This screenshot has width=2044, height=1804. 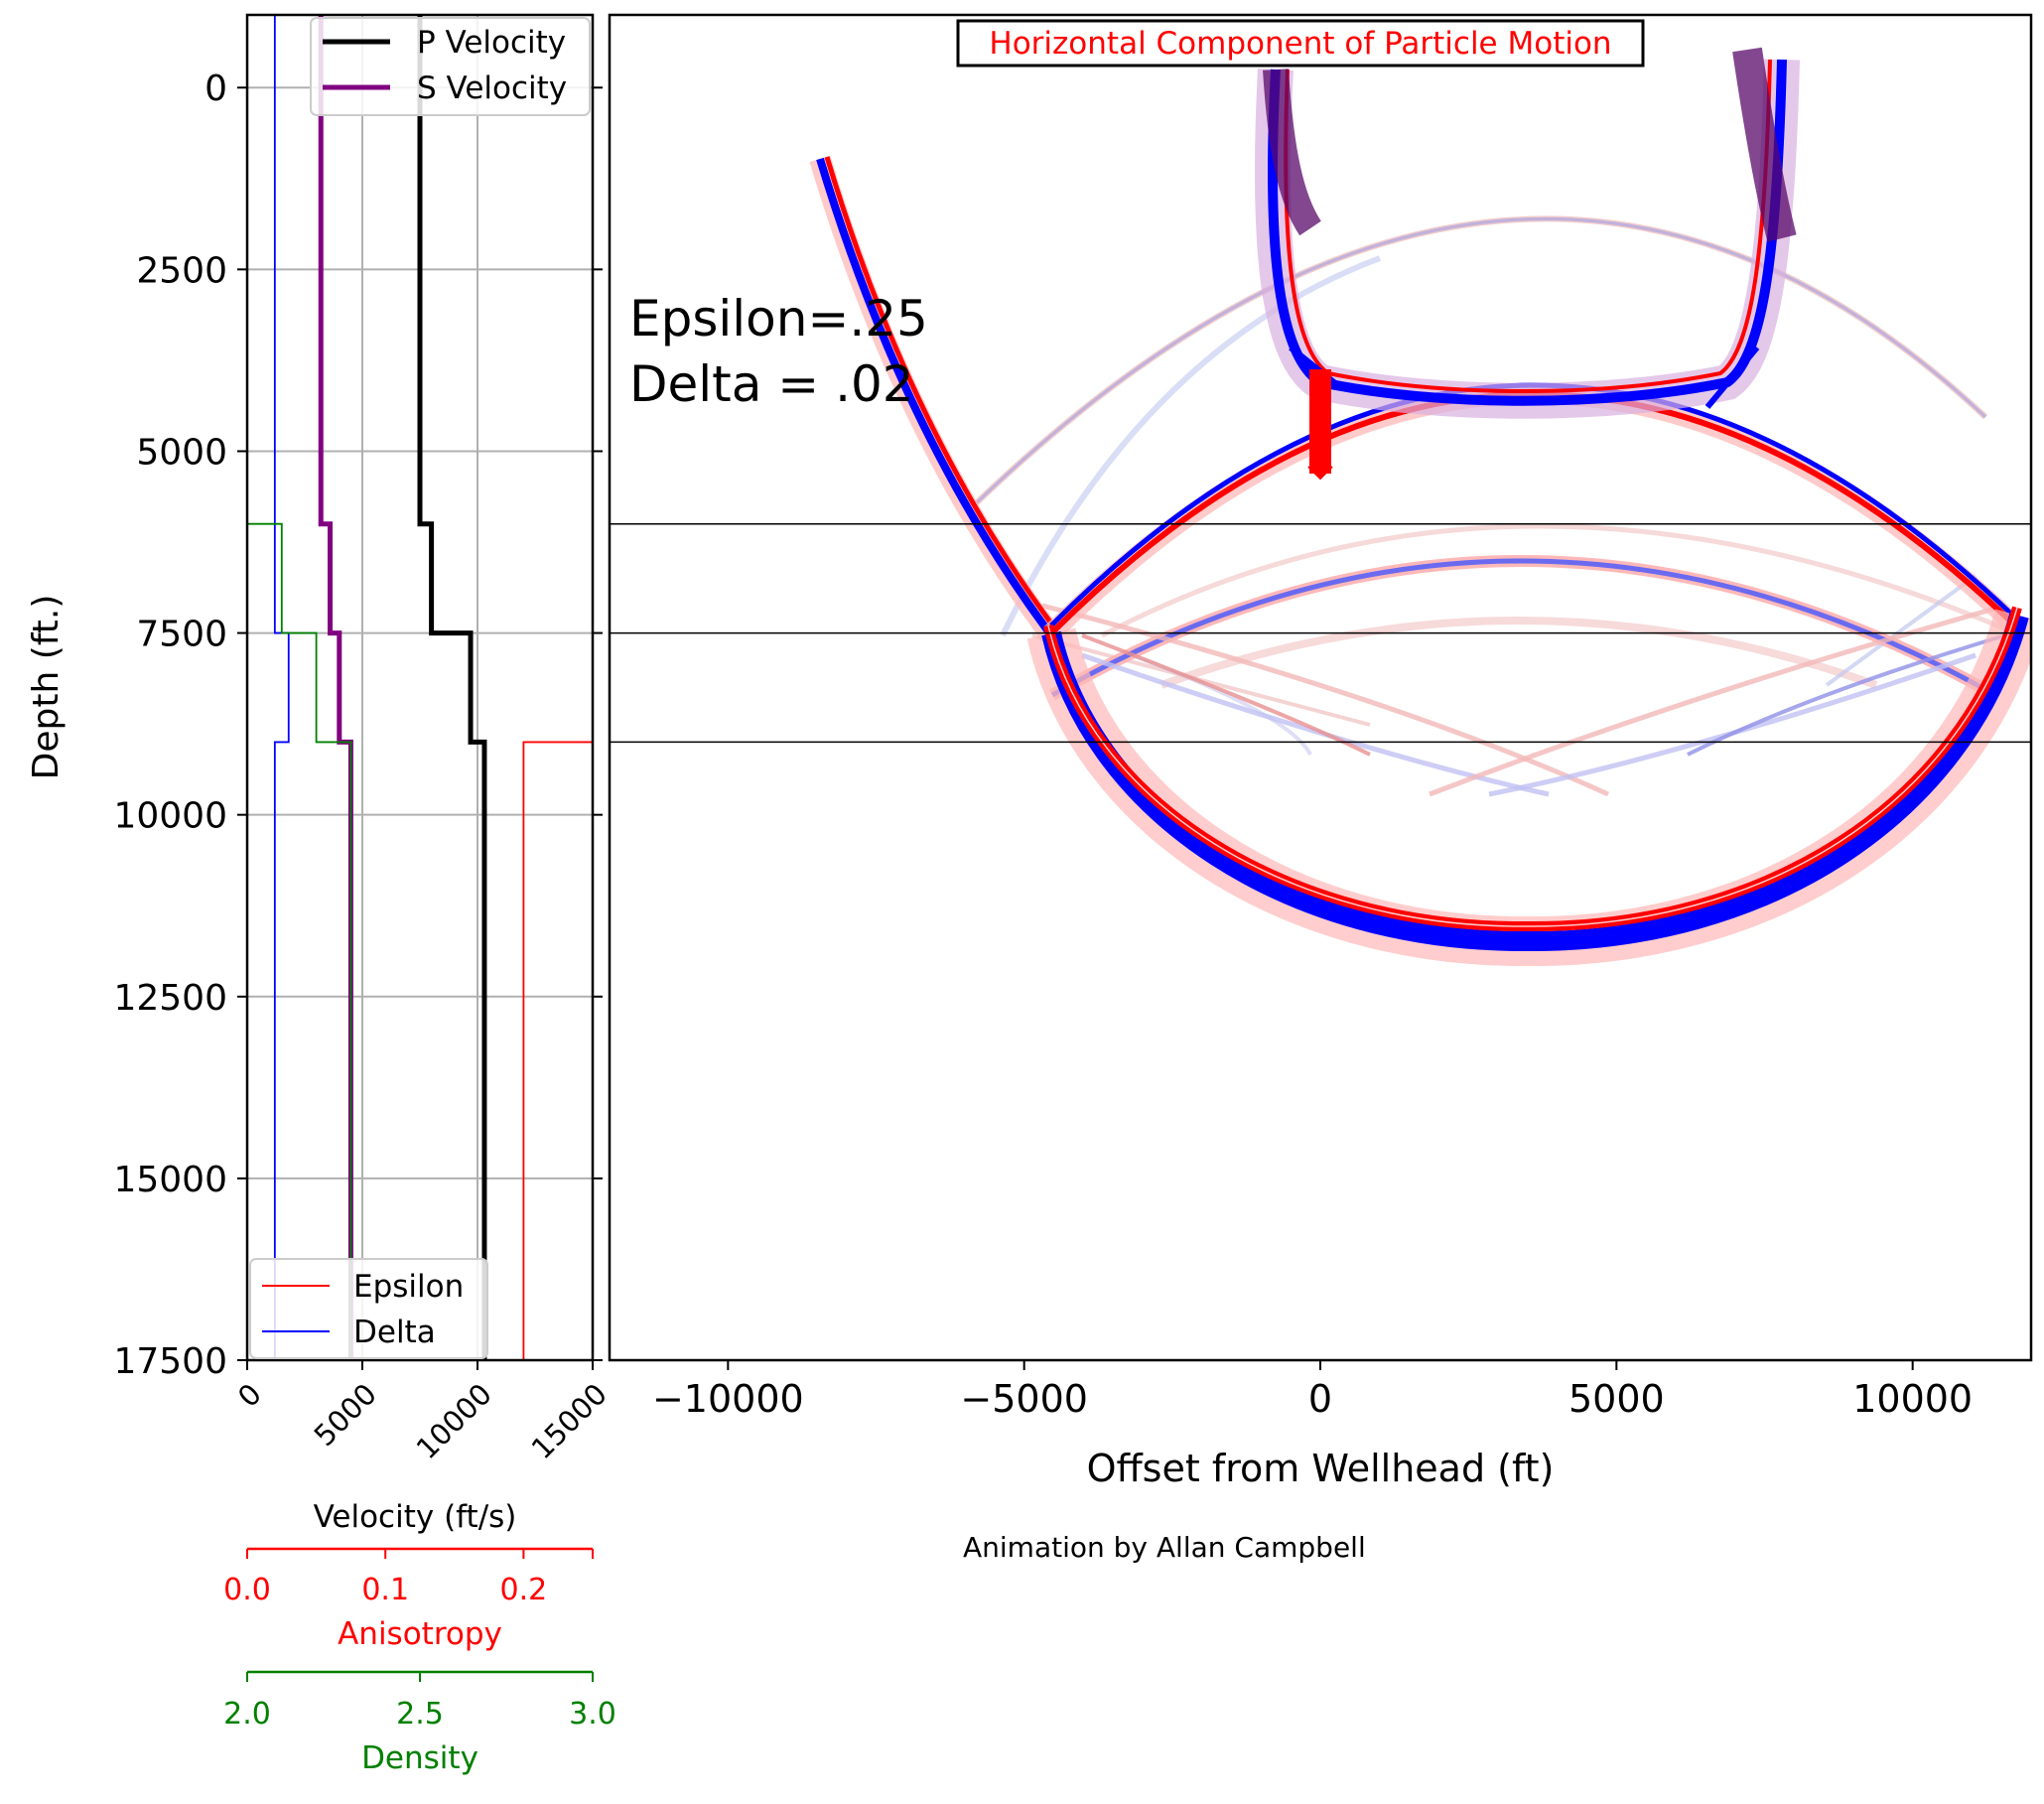 What do you see at coordinates (1616, 1399) in the screenshot?
I see `offset-tick-label: 5000` at bounding box center [1616, 1399].